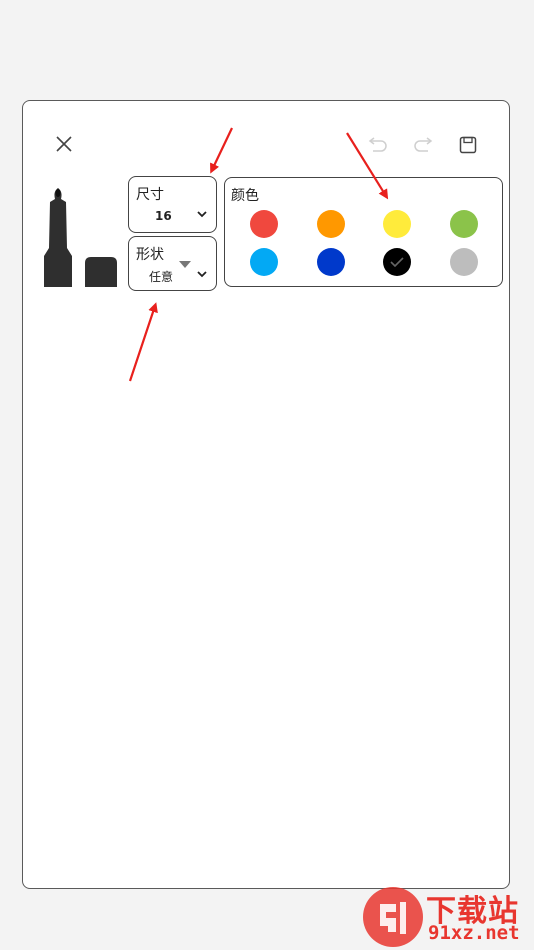  What do you see at coordinates (258, 254) in the screenshot?
I see `annotation-arrows` at bounding box center [258, 254].